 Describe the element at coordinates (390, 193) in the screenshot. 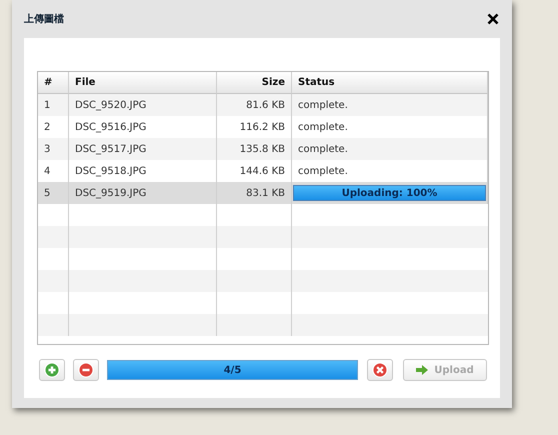

I see `progress-text: Uploading: 100%` at that location.